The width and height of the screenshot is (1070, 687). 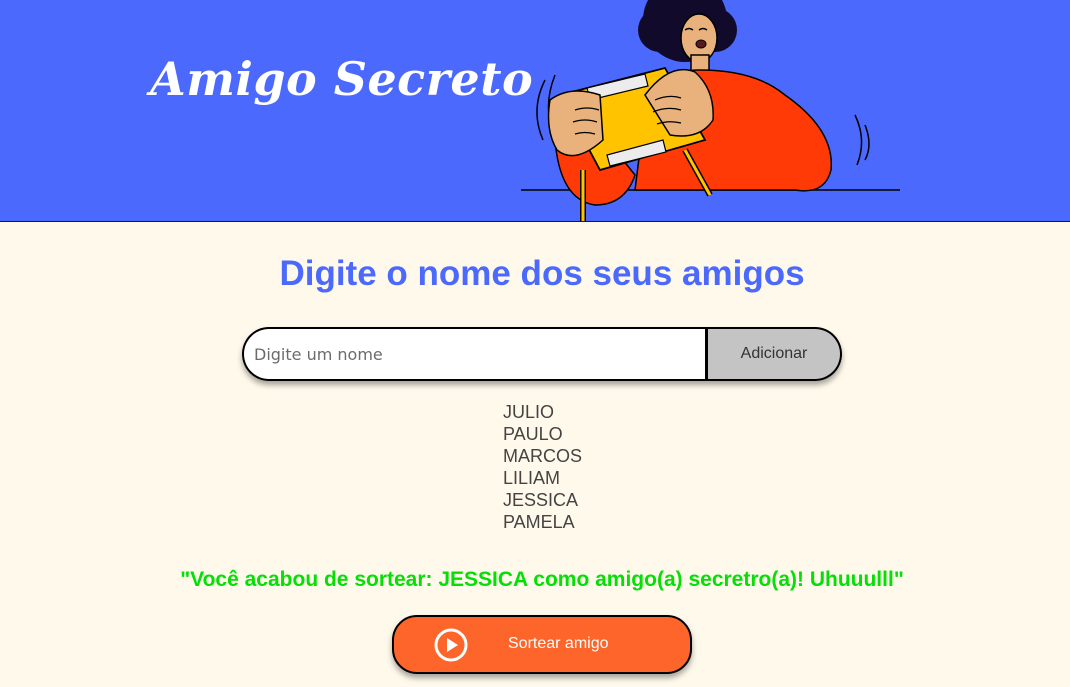 What do you see at coordinates (474, 354) in the screenshot?
I see `friend-name-input` at bounding box center [474, 354].